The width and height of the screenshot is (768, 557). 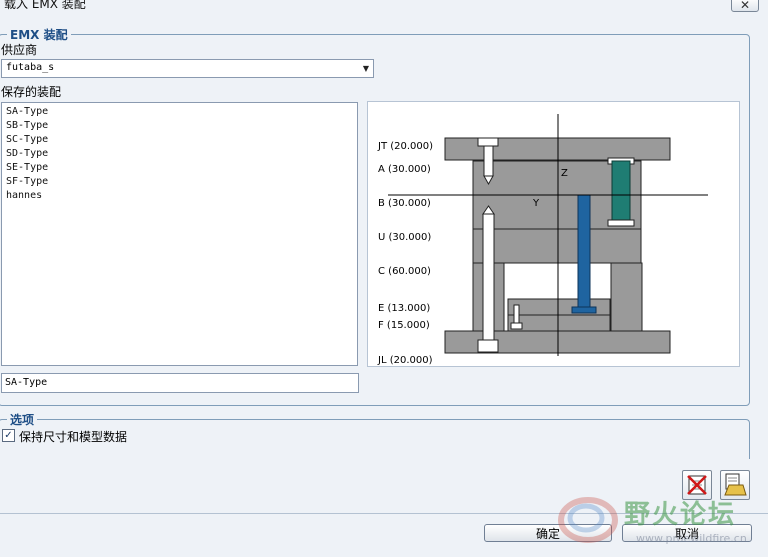 What do you see at coordinates (179, 196) in the screenshot?
I see `list-item: hannes` at bounding box center [179, 196].